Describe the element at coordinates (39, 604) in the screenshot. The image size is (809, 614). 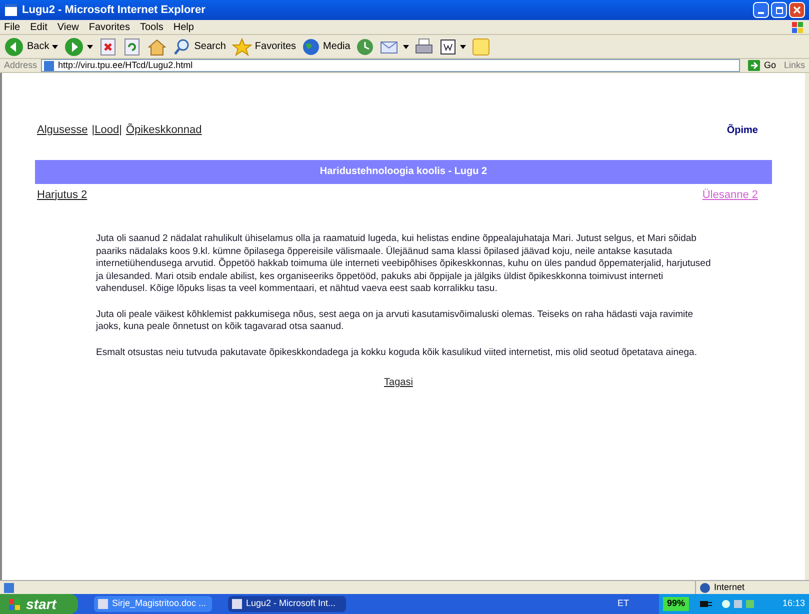
I see `start-button: start` at that location.